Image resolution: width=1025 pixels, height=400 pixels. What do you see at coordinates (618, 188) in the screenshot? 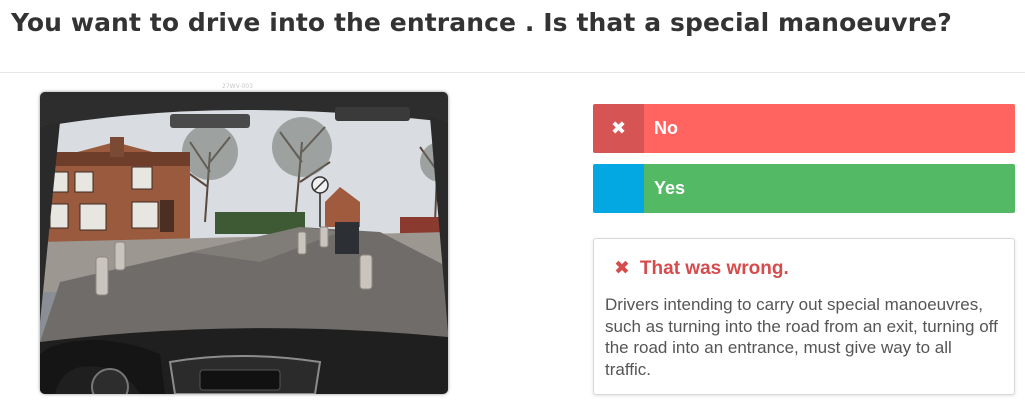
I see `answer-indicator` at bounding box center [618, 188].